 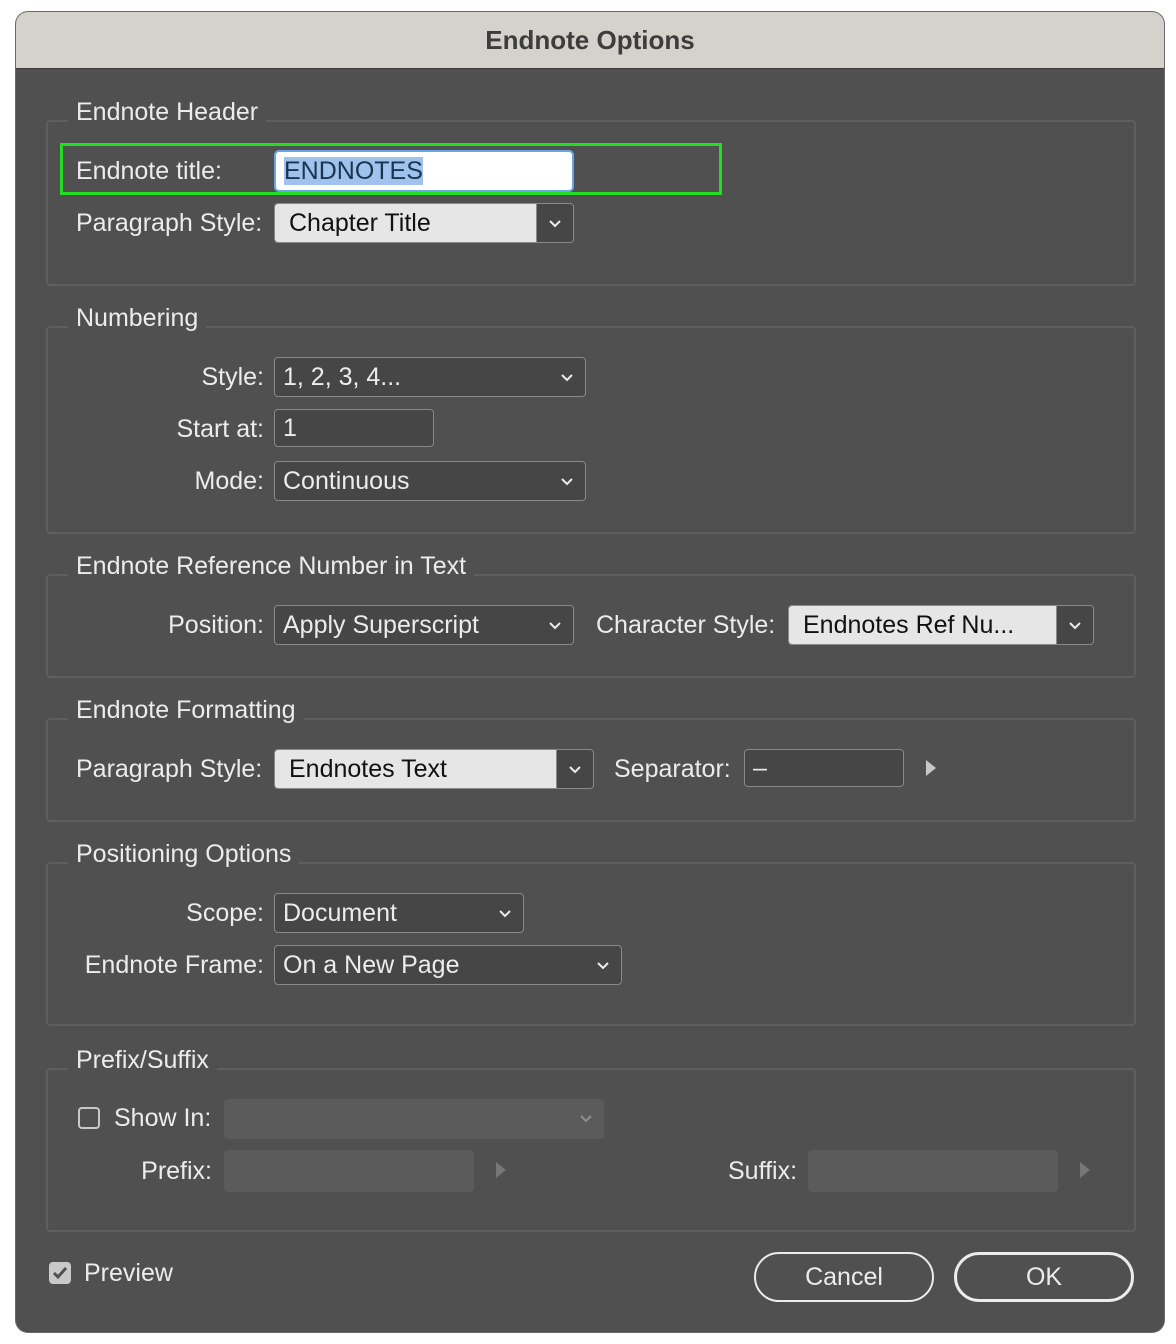 I want to click on separator-special-characters-icon, so click(x=931, y=768).